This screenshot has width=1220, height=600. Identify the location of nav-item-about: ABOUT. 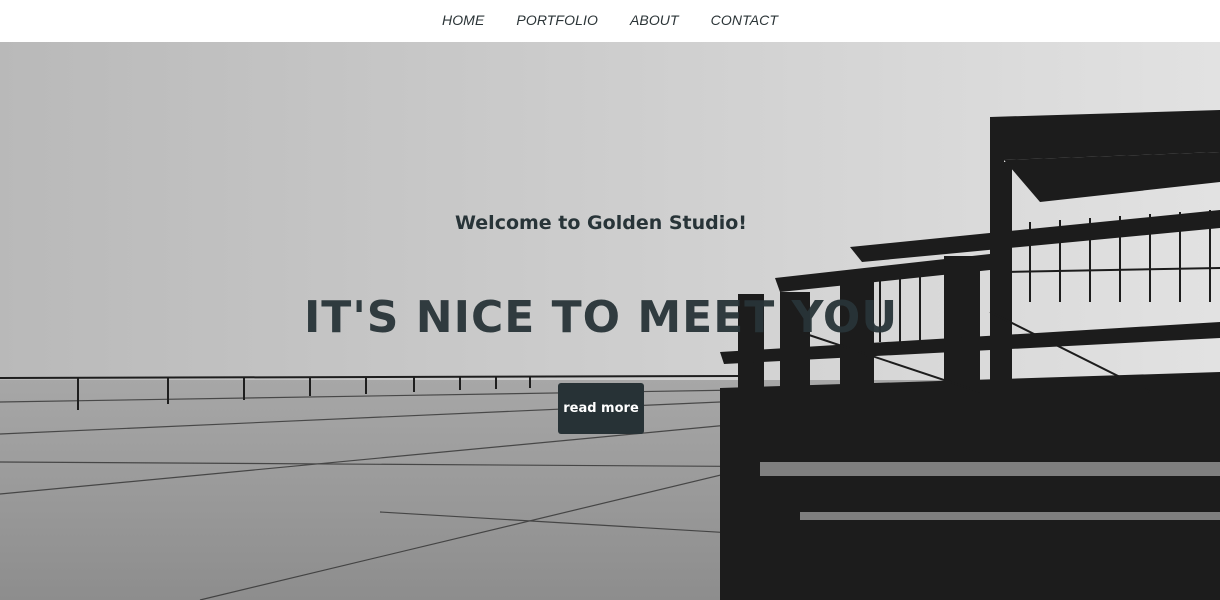
(654, 21).